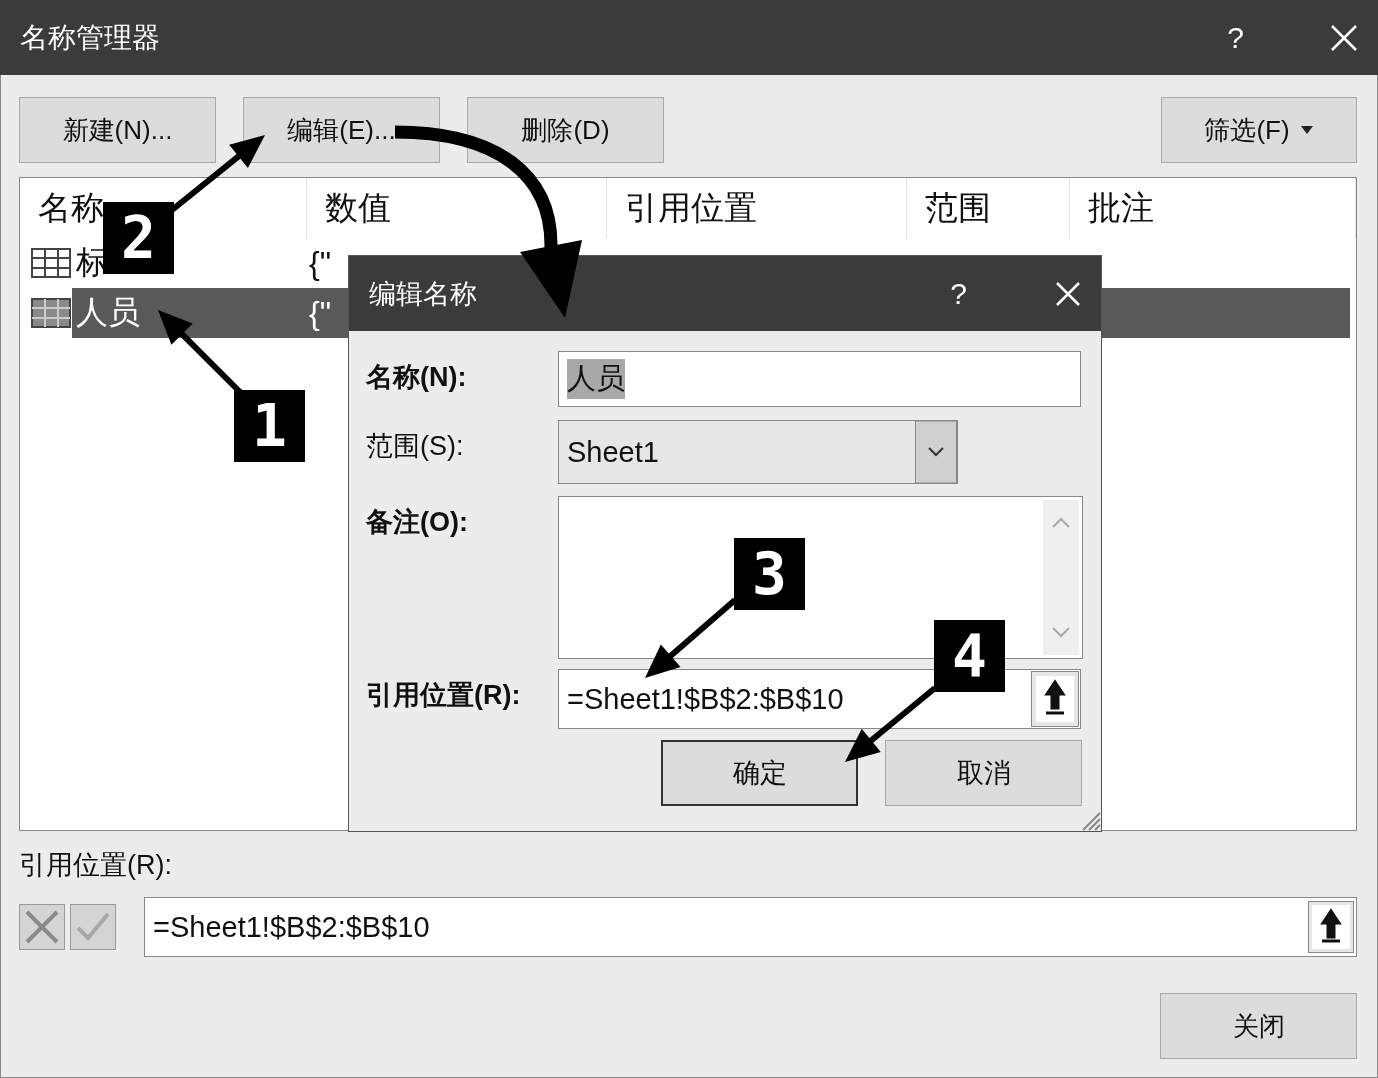 The height and width of the screenshot is (1078, 1378). Describe the element at coordinates (269, 426) in the screenshot. I see `step-number-badge: 1` at that location.